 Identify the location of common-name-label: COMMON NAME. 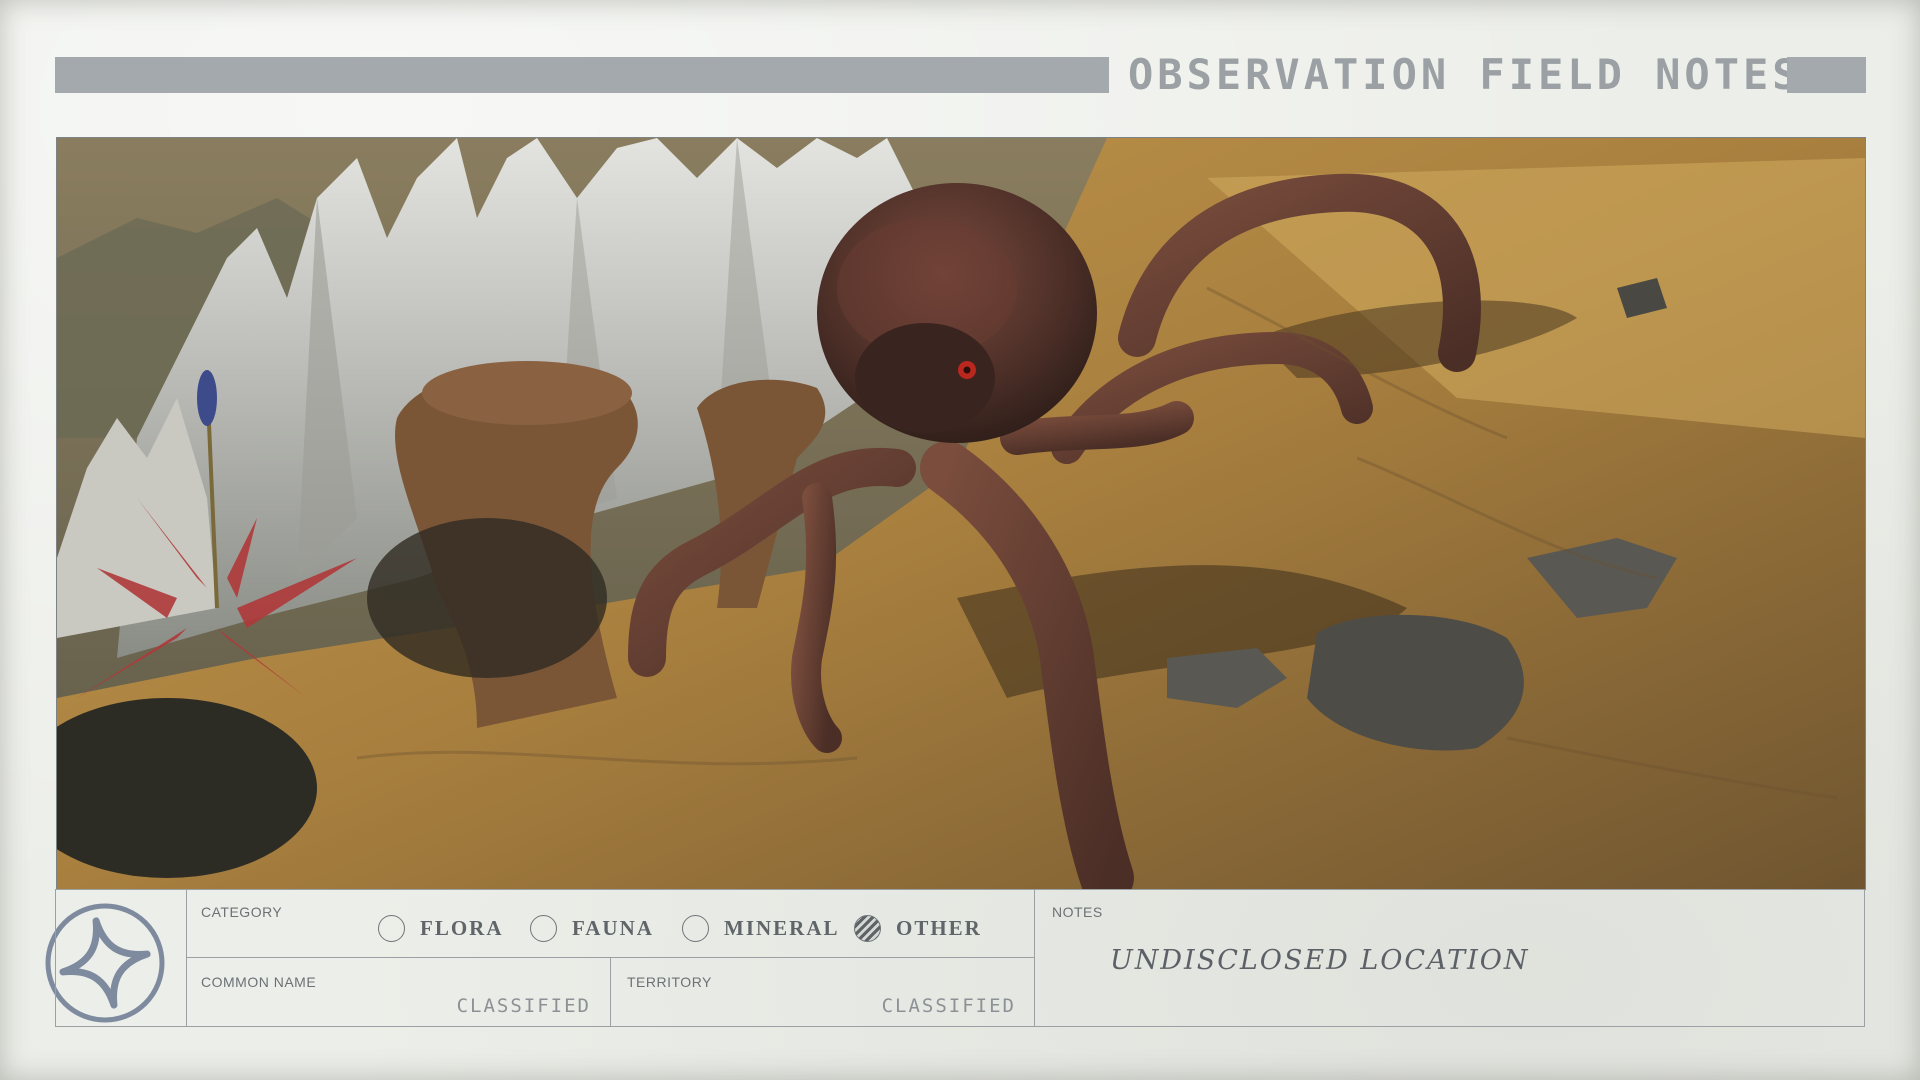
(259, 982).